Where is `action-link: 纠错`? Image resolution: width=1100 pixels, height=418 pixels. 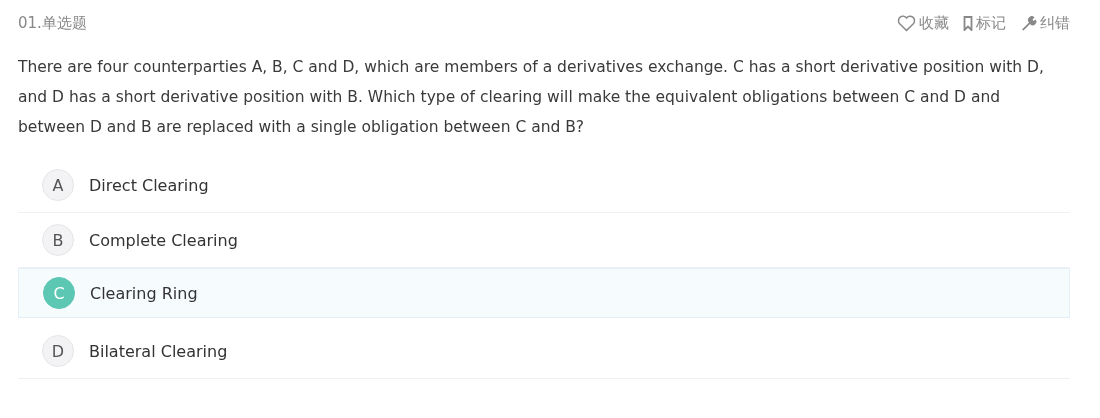
action-link: 纠错 is located at coordinates (1045, 23).